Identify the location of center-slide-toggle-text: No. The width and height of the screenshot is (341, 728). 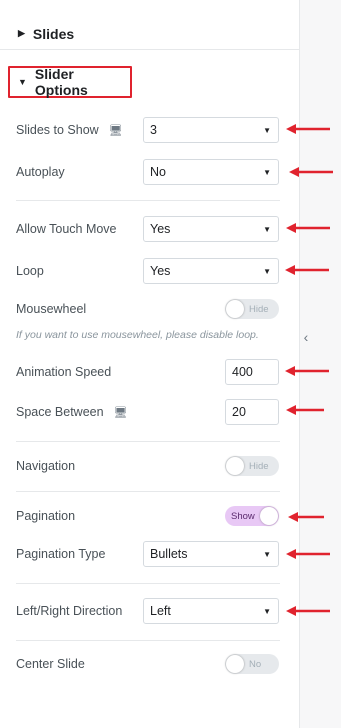
(255, 664).